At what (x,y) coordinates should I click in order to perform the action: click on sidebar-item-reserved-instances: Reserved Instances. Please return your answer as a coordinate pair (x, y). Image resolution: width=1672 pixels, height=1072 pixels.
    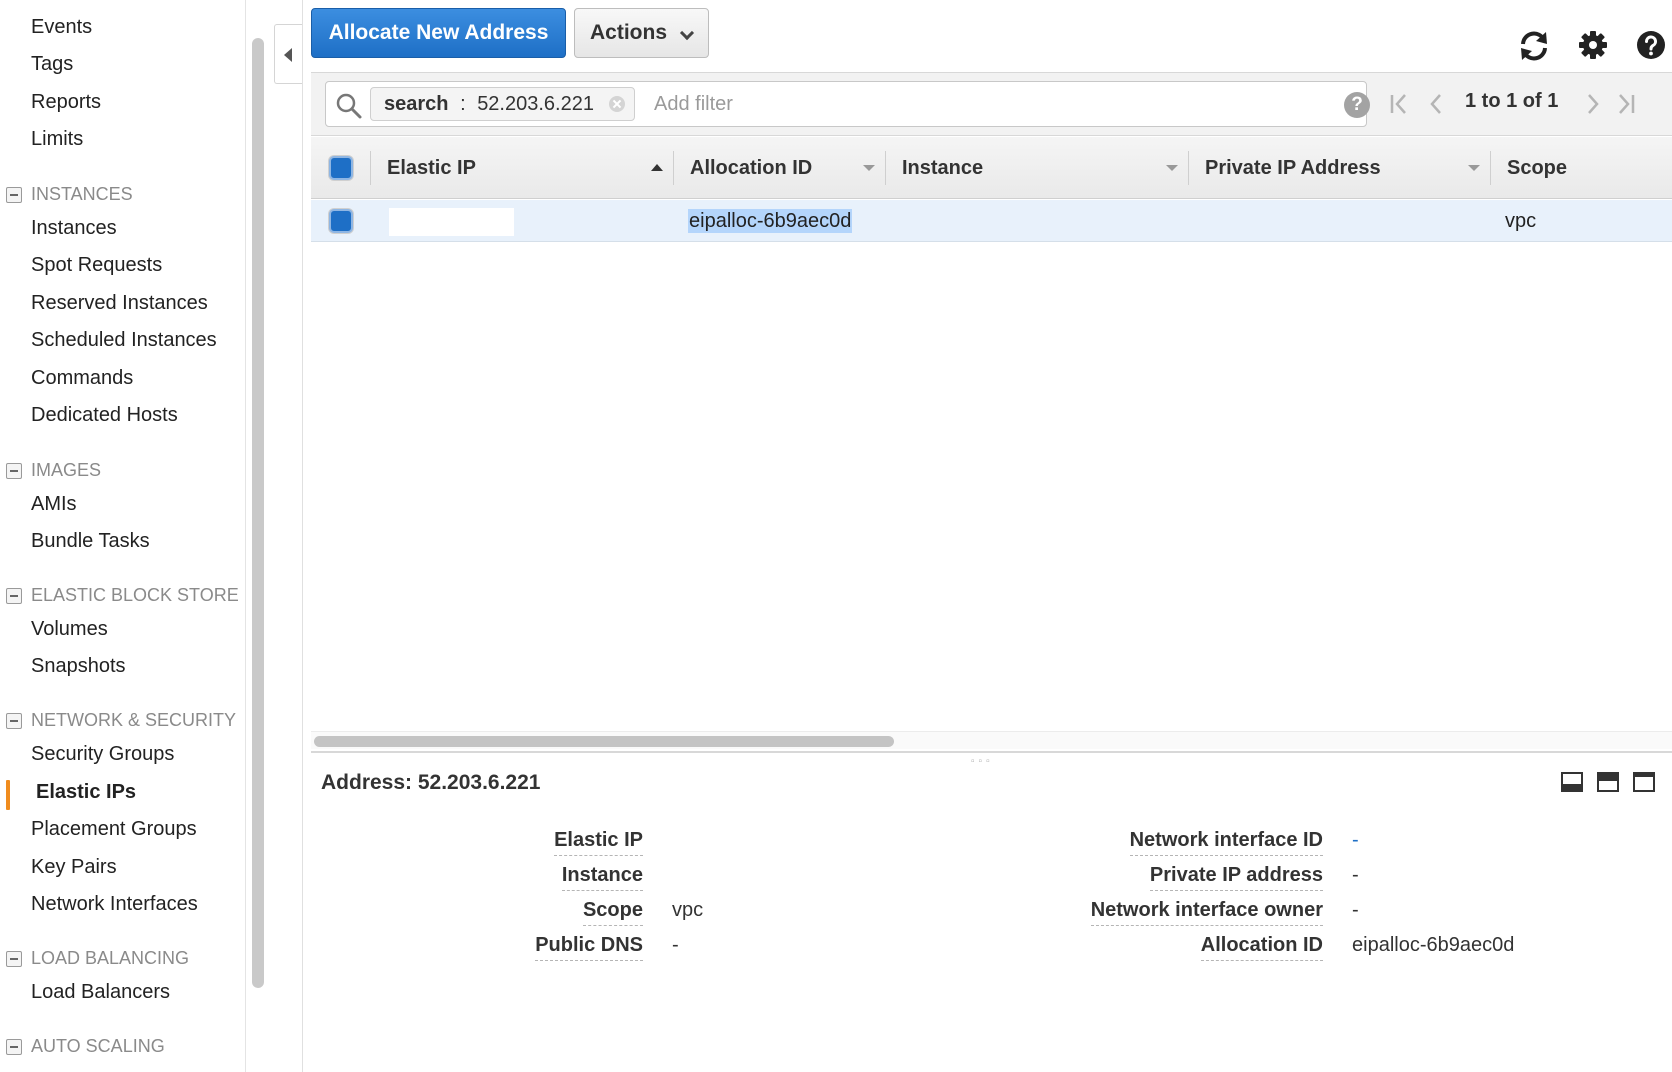
    Looking at the image, I should click on (119, 303).